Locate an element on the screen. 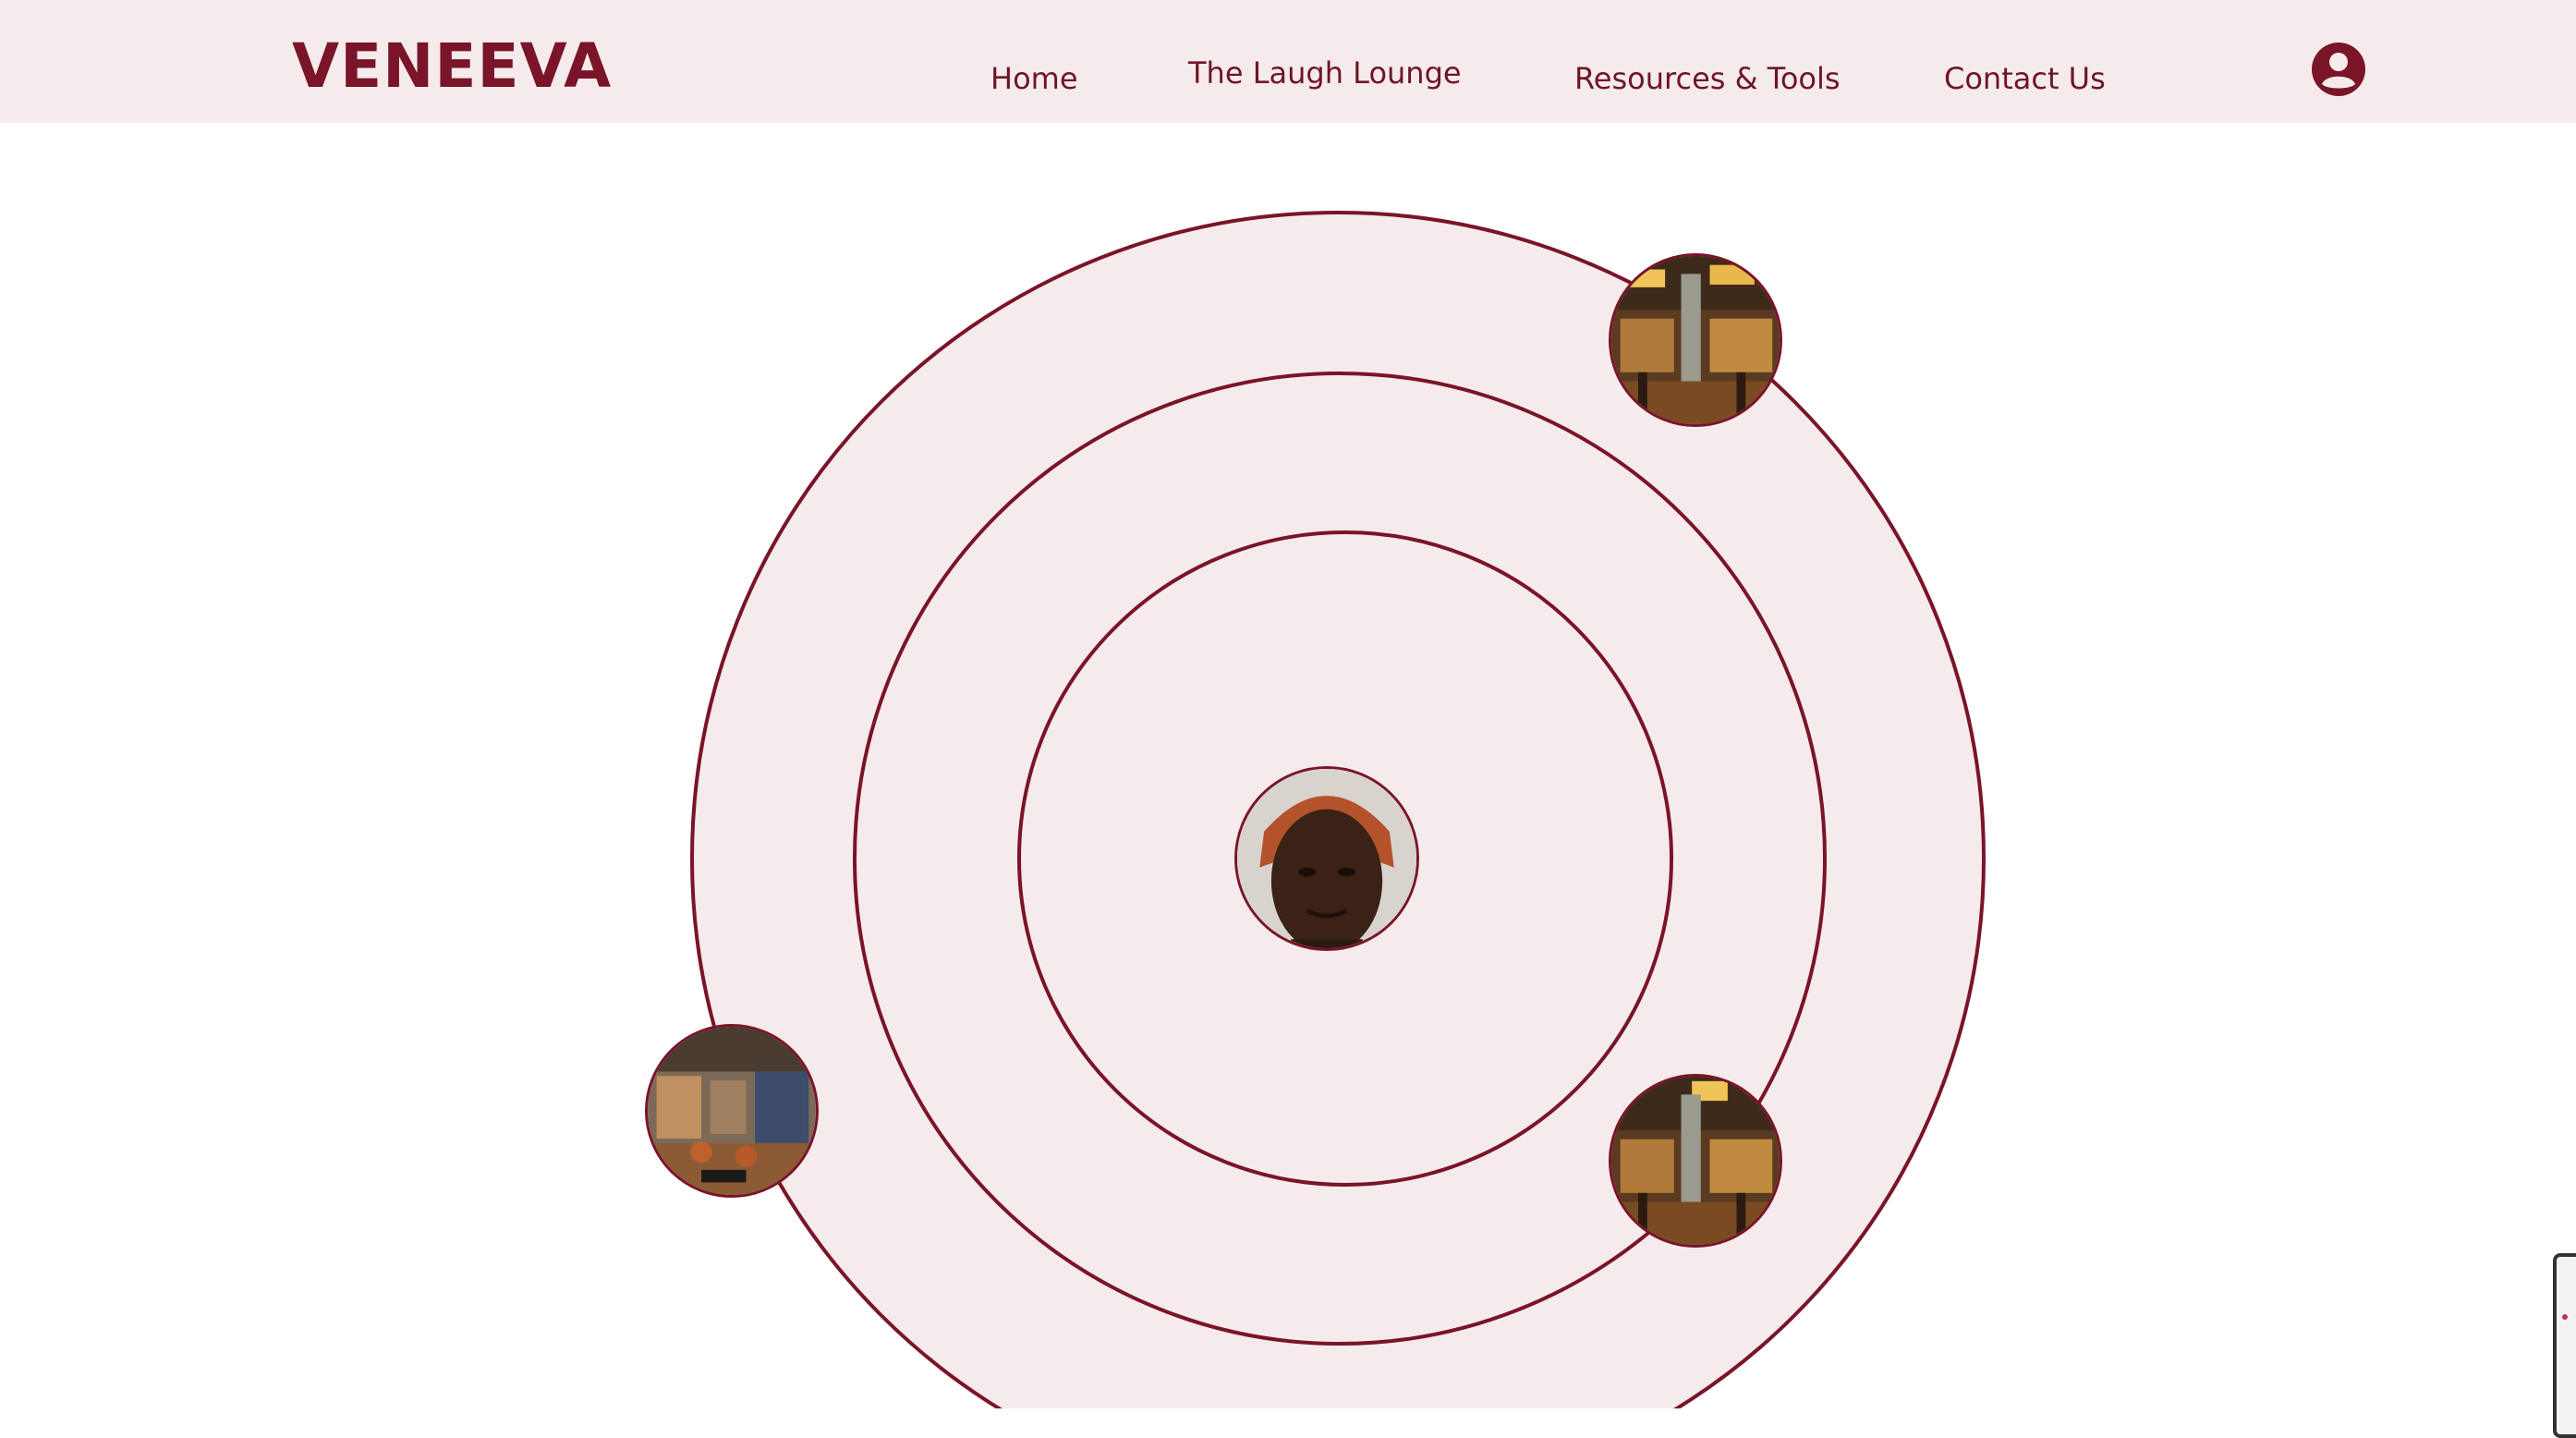  nav-laugh-lounge: The Laugh Lounge is located at coordinates (1325, 73).